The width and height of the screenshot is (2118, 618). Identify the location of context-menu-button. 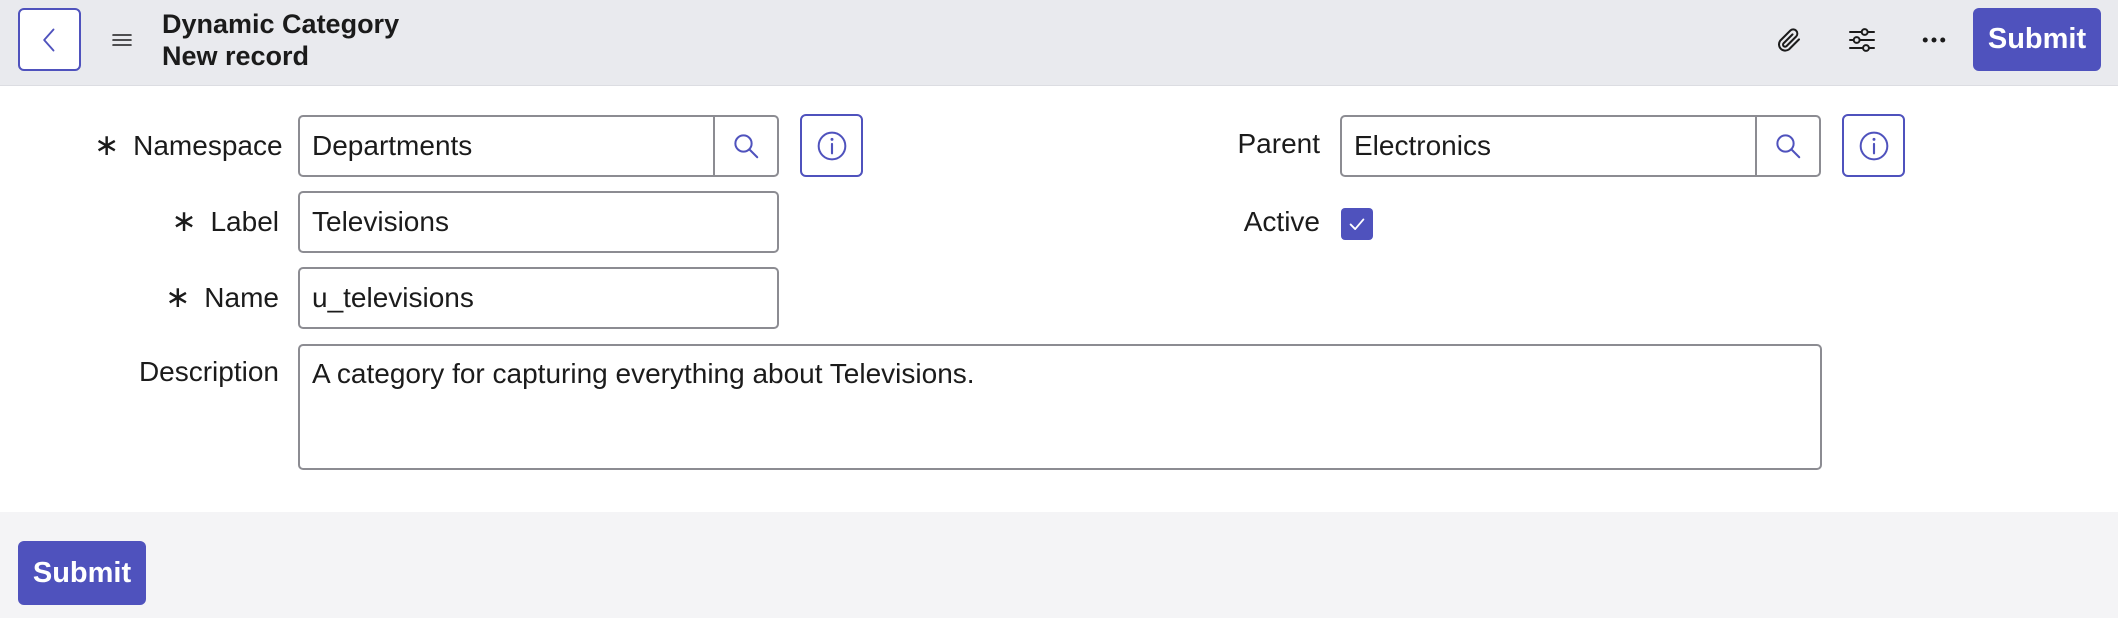
(122, 40).